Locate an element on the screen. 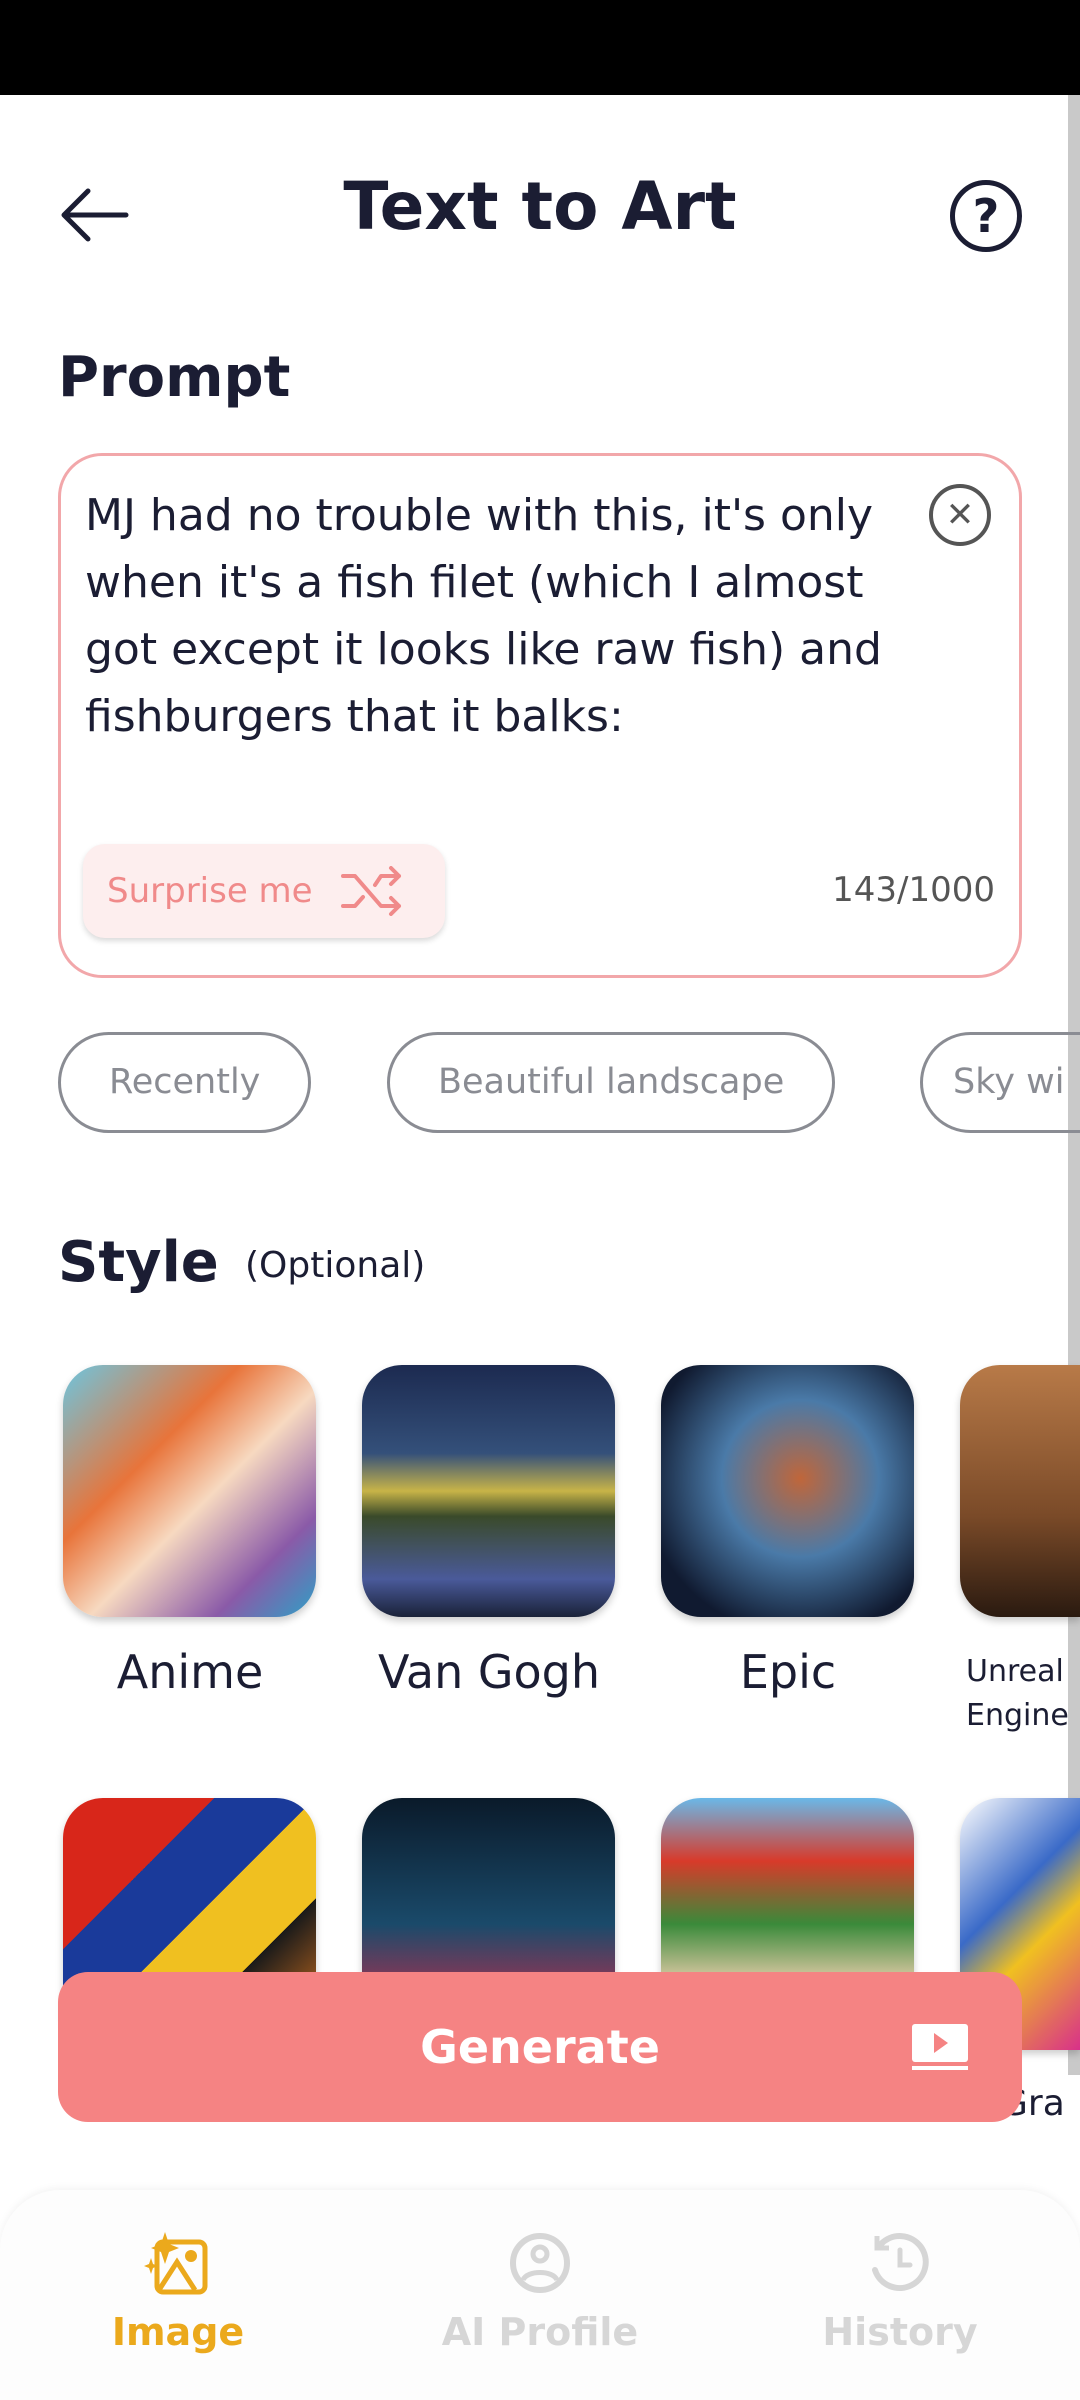  help-button: ? is located at coordinates (986, 216).